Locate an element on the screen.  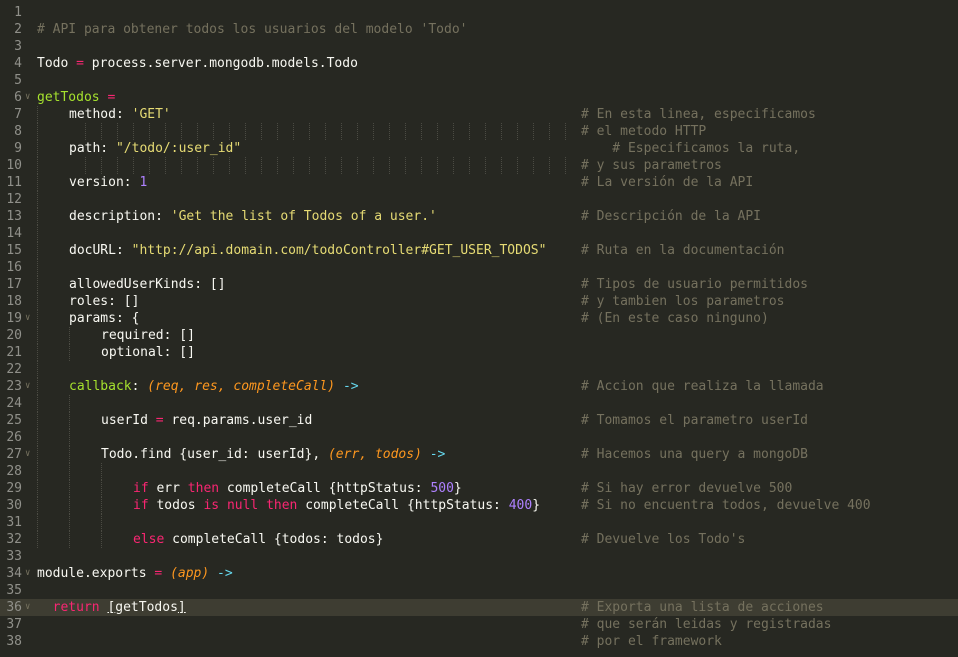
code-line: 8 # el metodo HTTP is located at coordinates (479, 131).